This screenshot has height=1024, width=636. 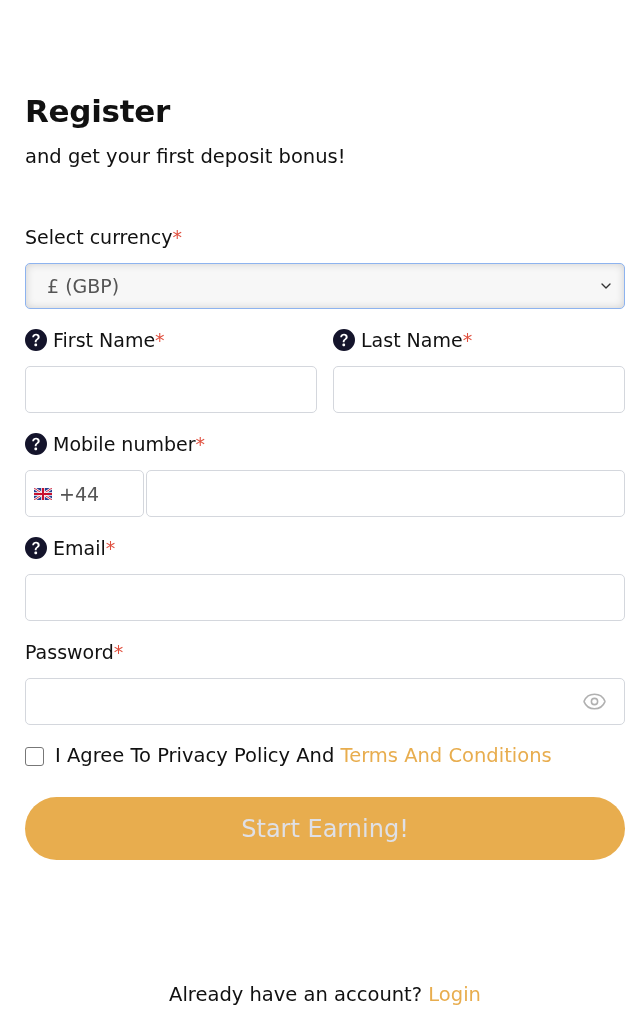 I want to click on login-prompt: Already have an account? Login, so click(x=325, y=995).